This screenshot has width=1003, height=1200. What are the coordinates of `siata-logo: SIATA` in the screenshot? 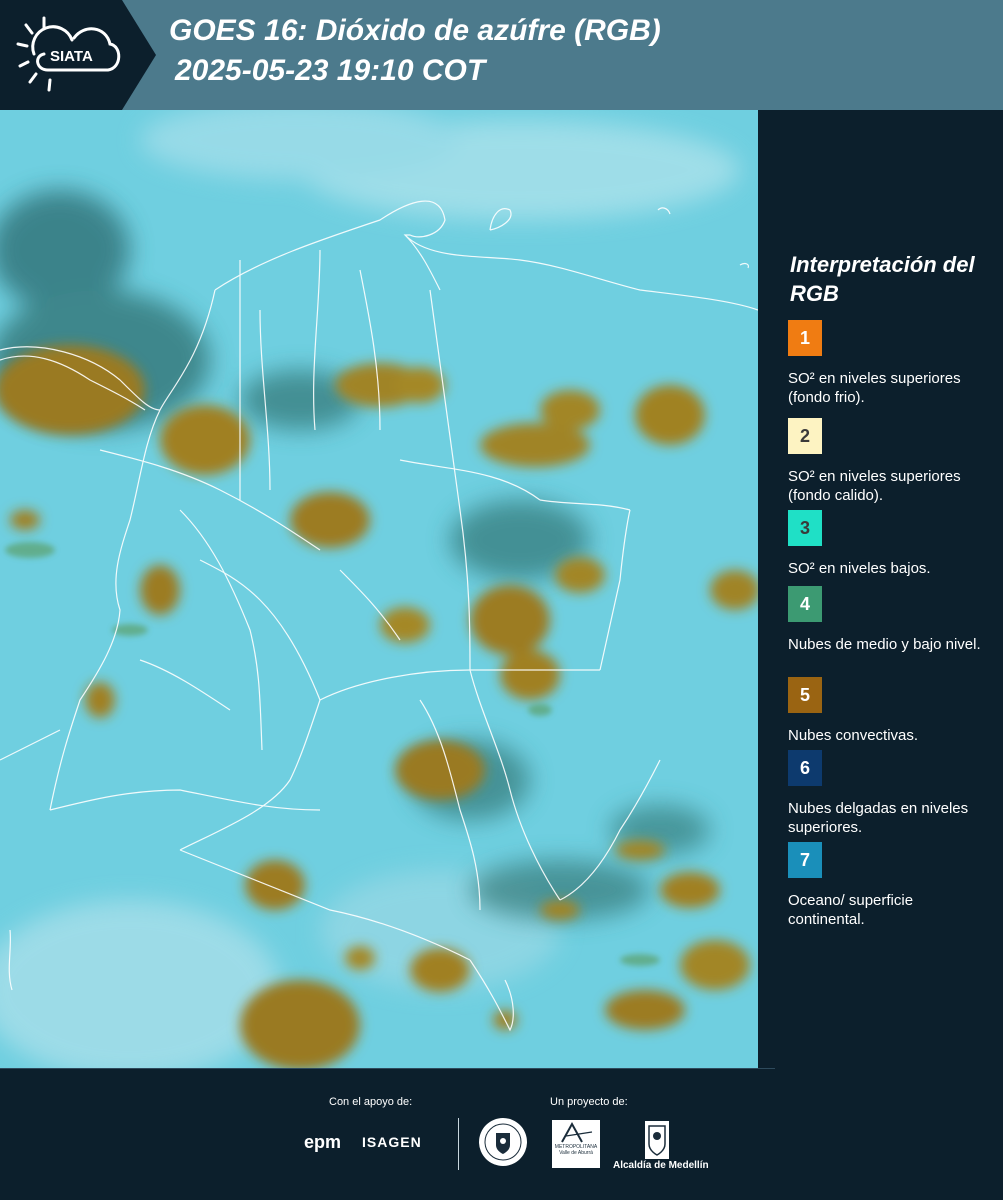 It's located at (68, 54).